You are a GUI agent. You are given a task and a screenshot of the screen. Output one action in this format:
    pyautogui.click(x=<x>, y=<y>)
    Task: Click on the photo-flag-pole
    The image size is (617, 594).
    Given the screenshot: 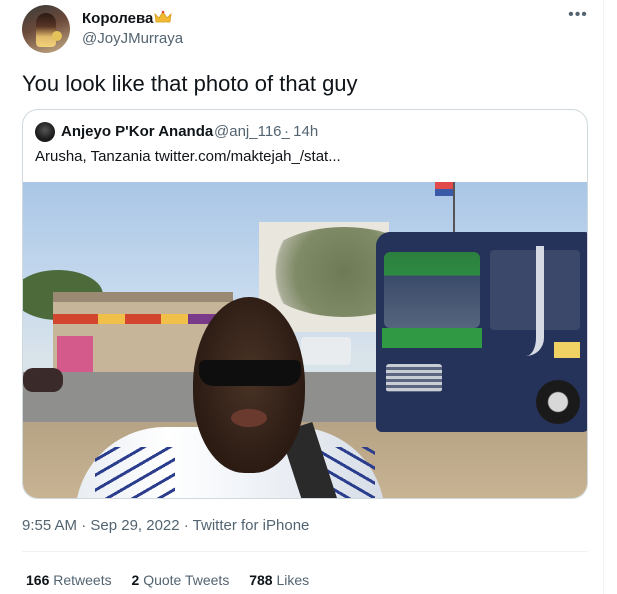 What is the action you would take?
    pyautogui.click(x=454, y=207)
    